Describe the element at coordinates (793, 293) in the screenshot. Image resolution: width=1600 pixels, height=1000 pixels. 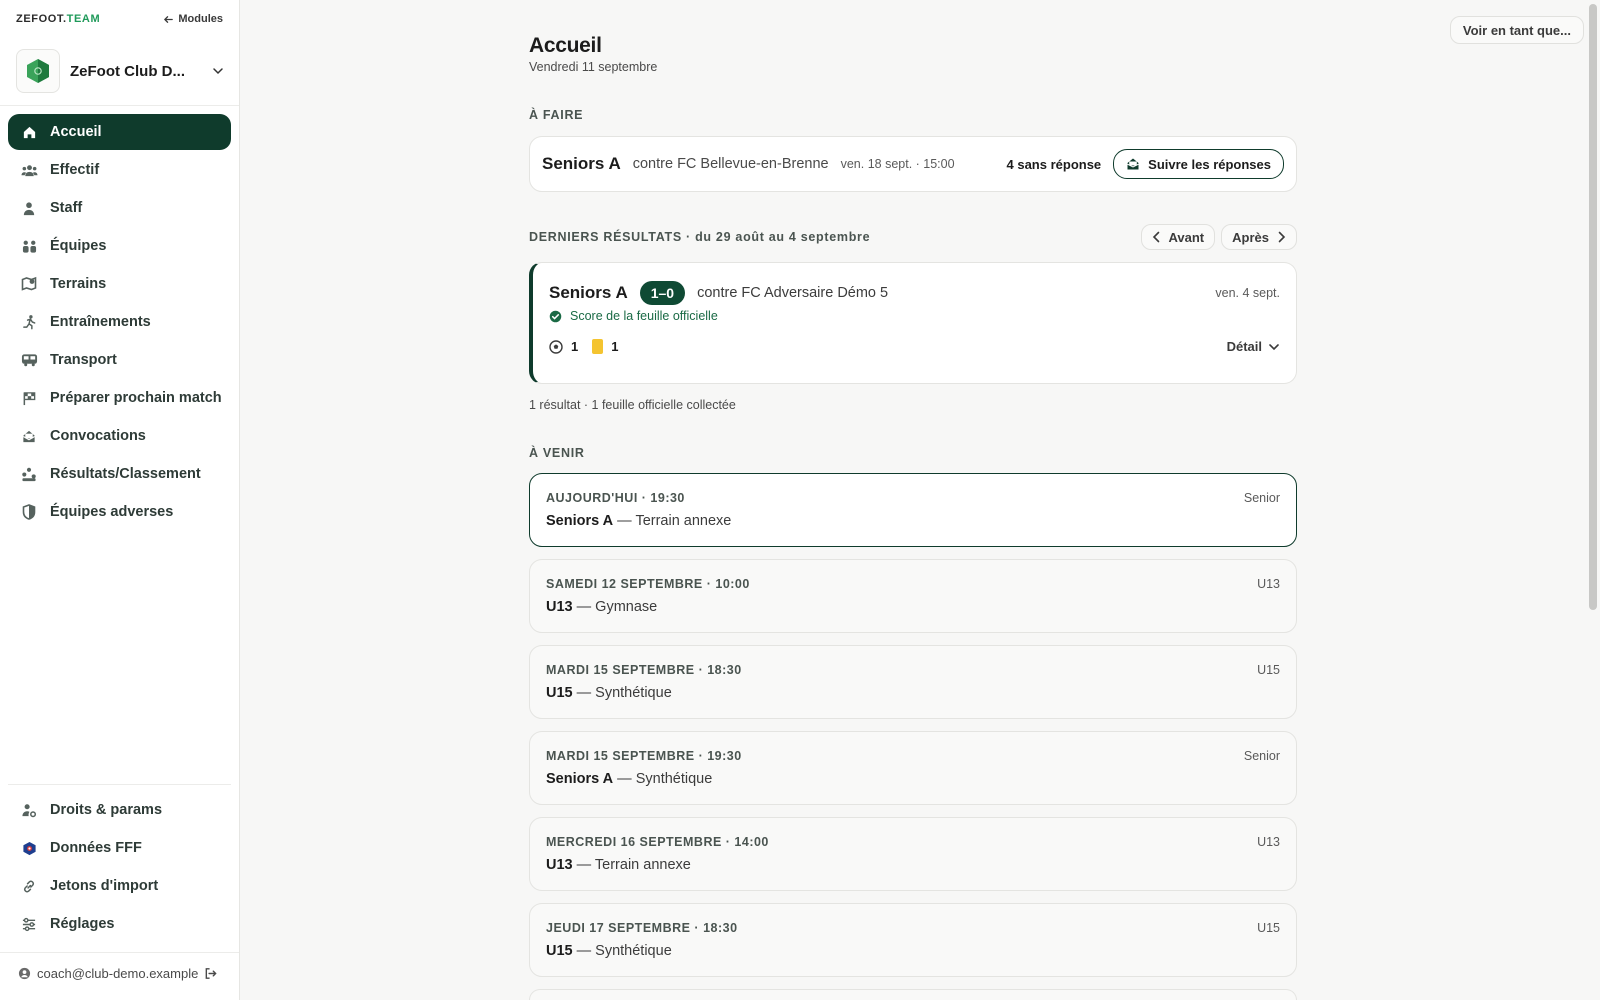
I see `result-opponent: contre FC Adversaire Démo 5` at that location.